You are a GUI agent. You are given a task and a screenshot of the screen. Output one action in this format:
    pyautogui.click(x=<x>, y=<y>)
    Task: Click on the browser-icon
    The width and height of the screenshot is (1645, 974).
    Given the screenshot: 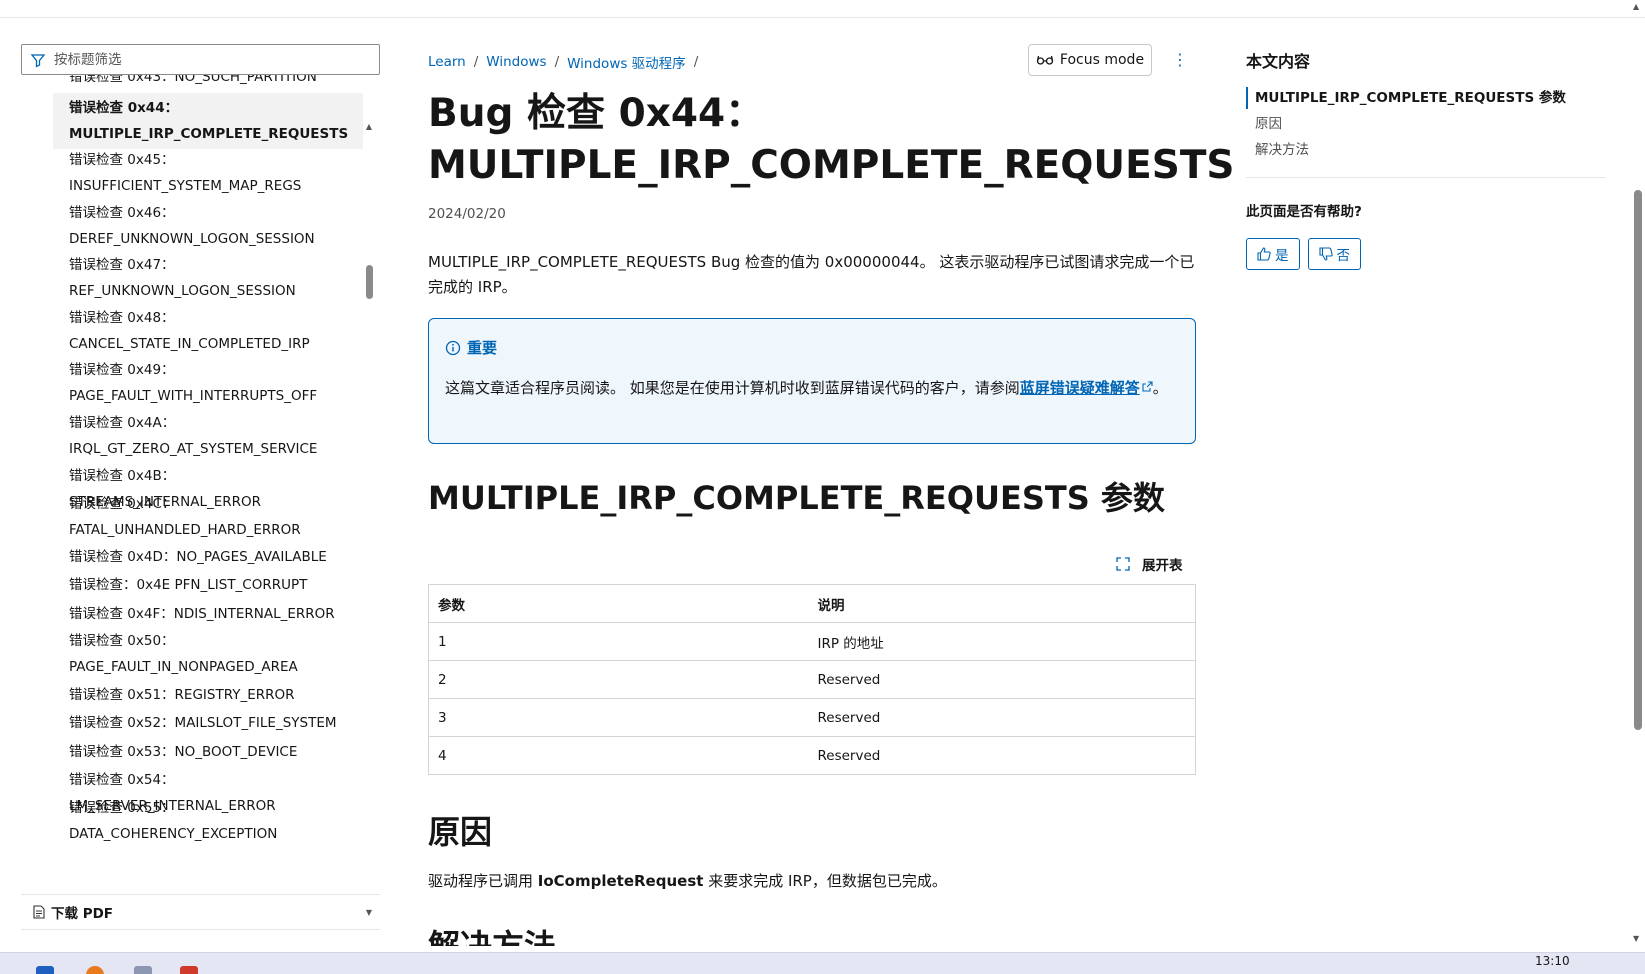 What is the action you would take?
    pyautogui.click(x=95, y=970)
    